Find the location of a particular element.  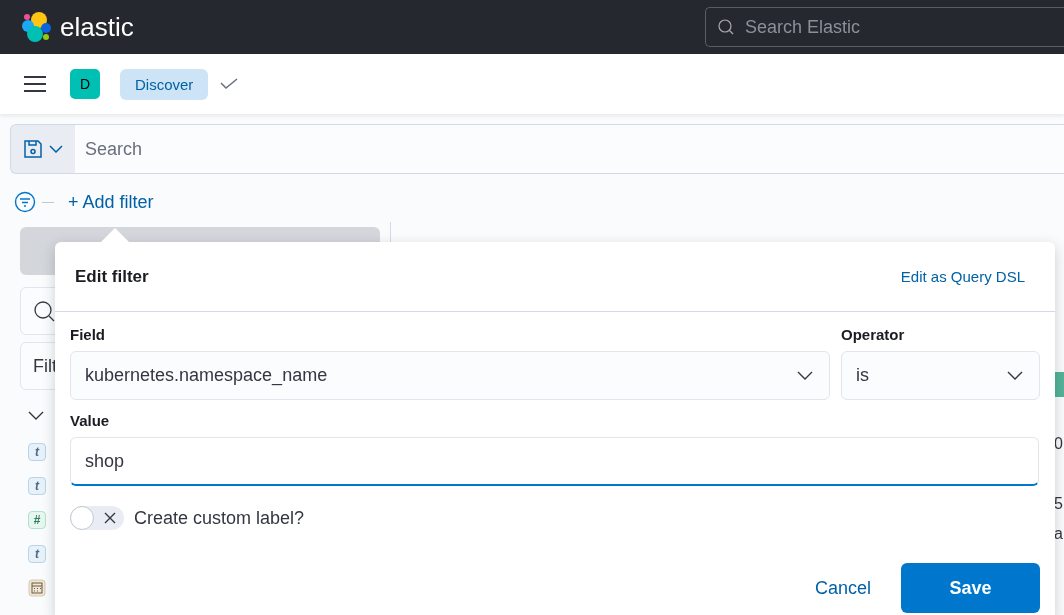

search-icon is located at coordinates (44, 311).